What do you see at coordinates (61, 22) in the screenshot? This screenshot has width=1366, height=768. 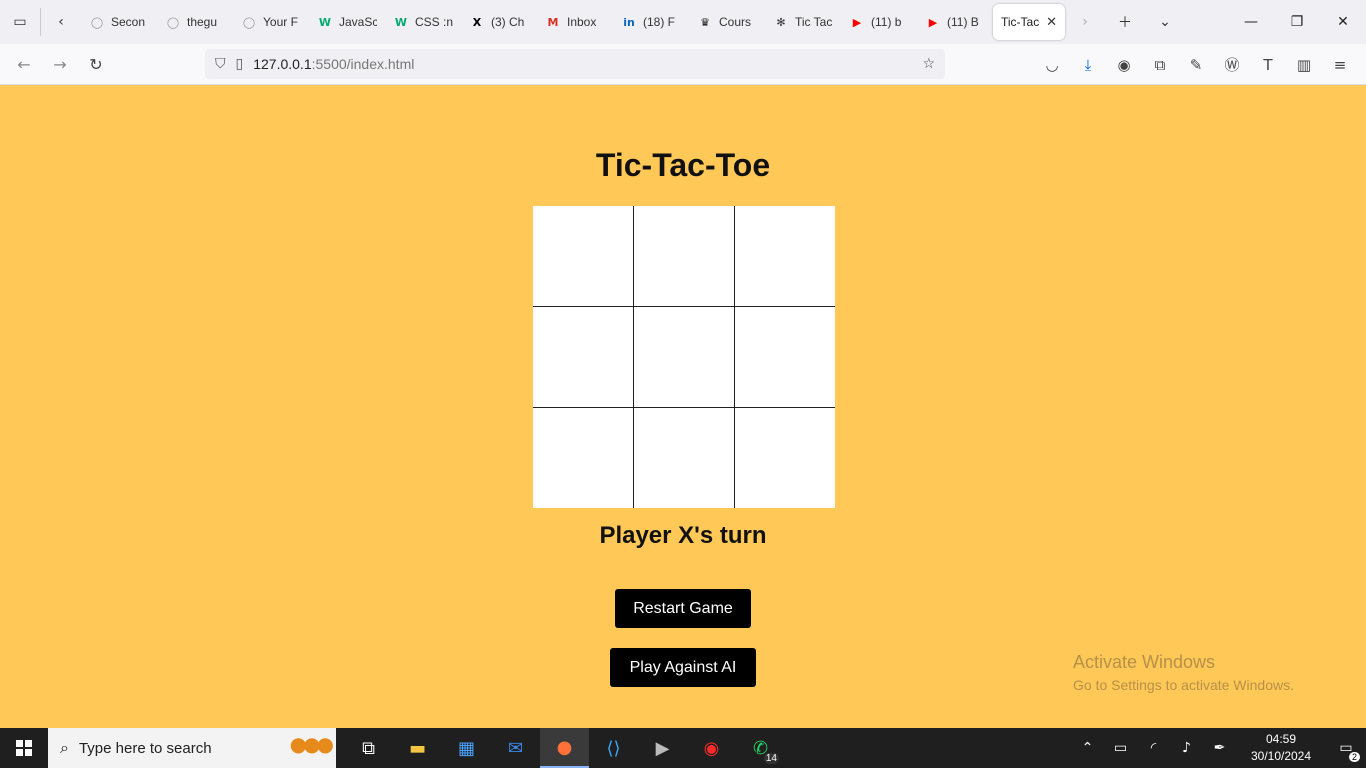 I see `tab-scroll-left-icon: ‹` at bounding box center [61, 22].